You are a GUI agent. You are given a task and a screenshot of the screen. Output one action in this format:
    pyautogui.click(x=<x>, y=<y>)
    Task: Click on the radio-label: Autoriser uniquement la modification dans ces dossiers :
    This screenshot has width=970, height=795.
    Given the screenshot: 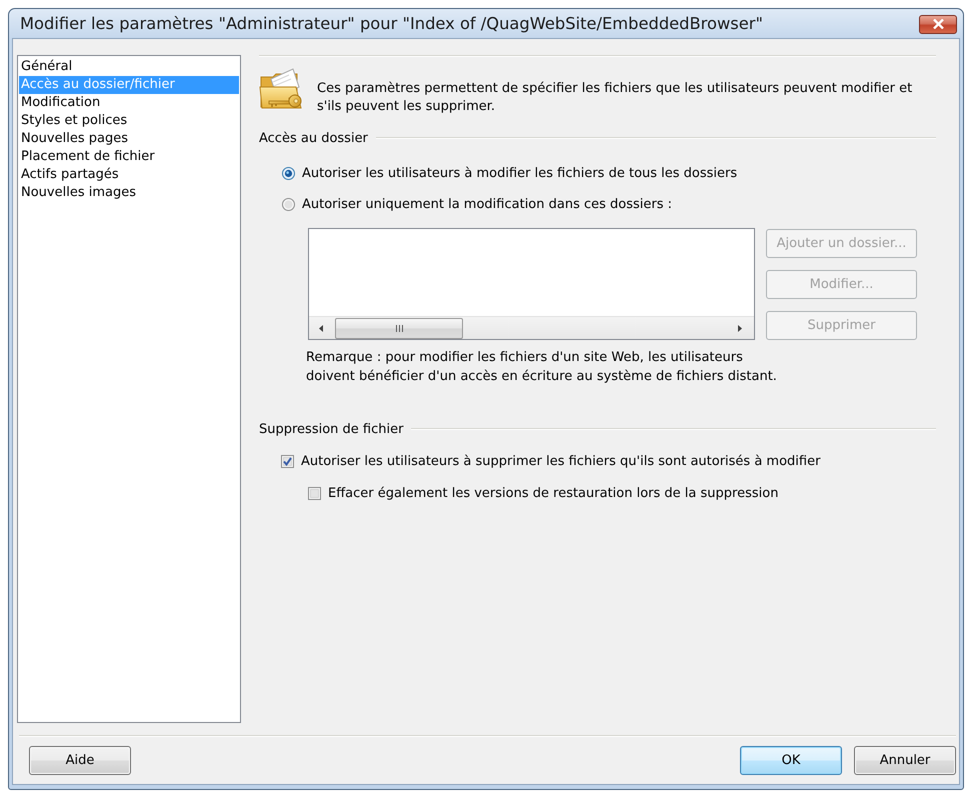 What is the action you would take?
    pyautogui.click(x=487, y=204)
    